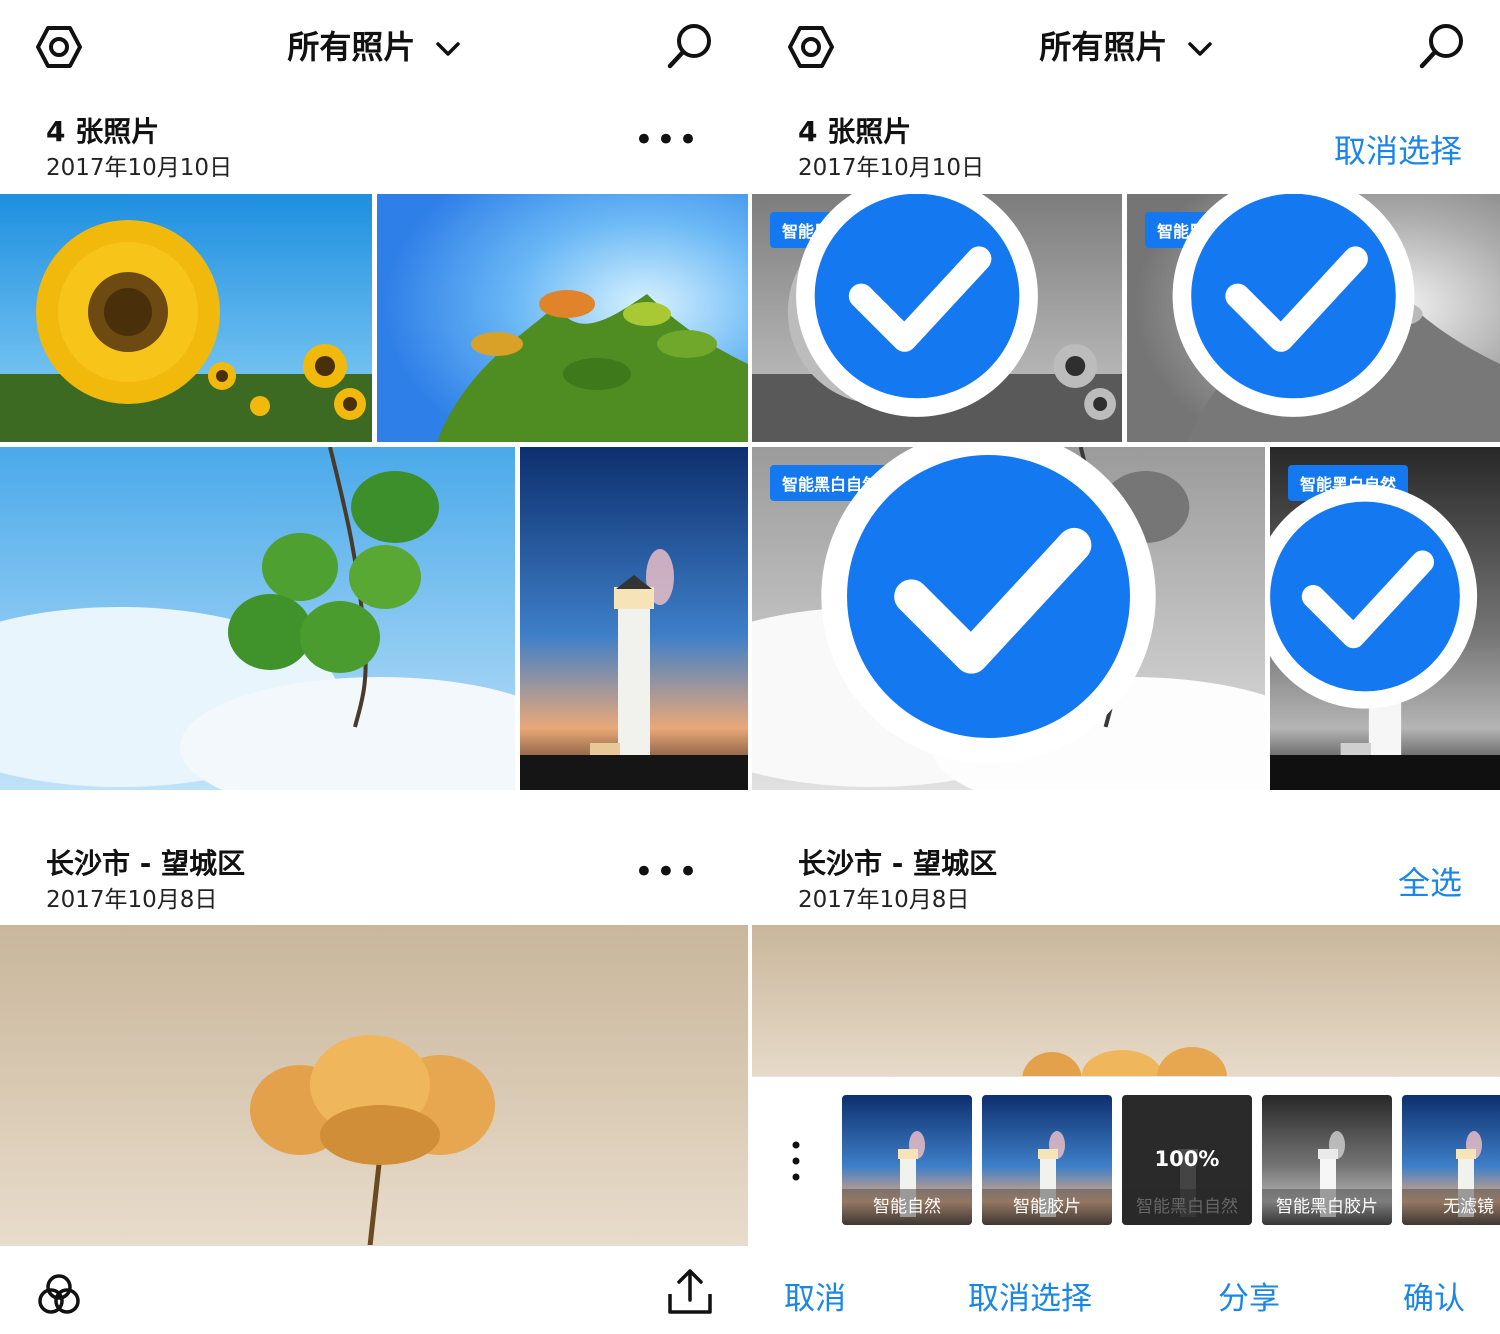  I want to click on section-header: 长沙市 - 望城区 2017年10月8日 •••, so click(374, 887).